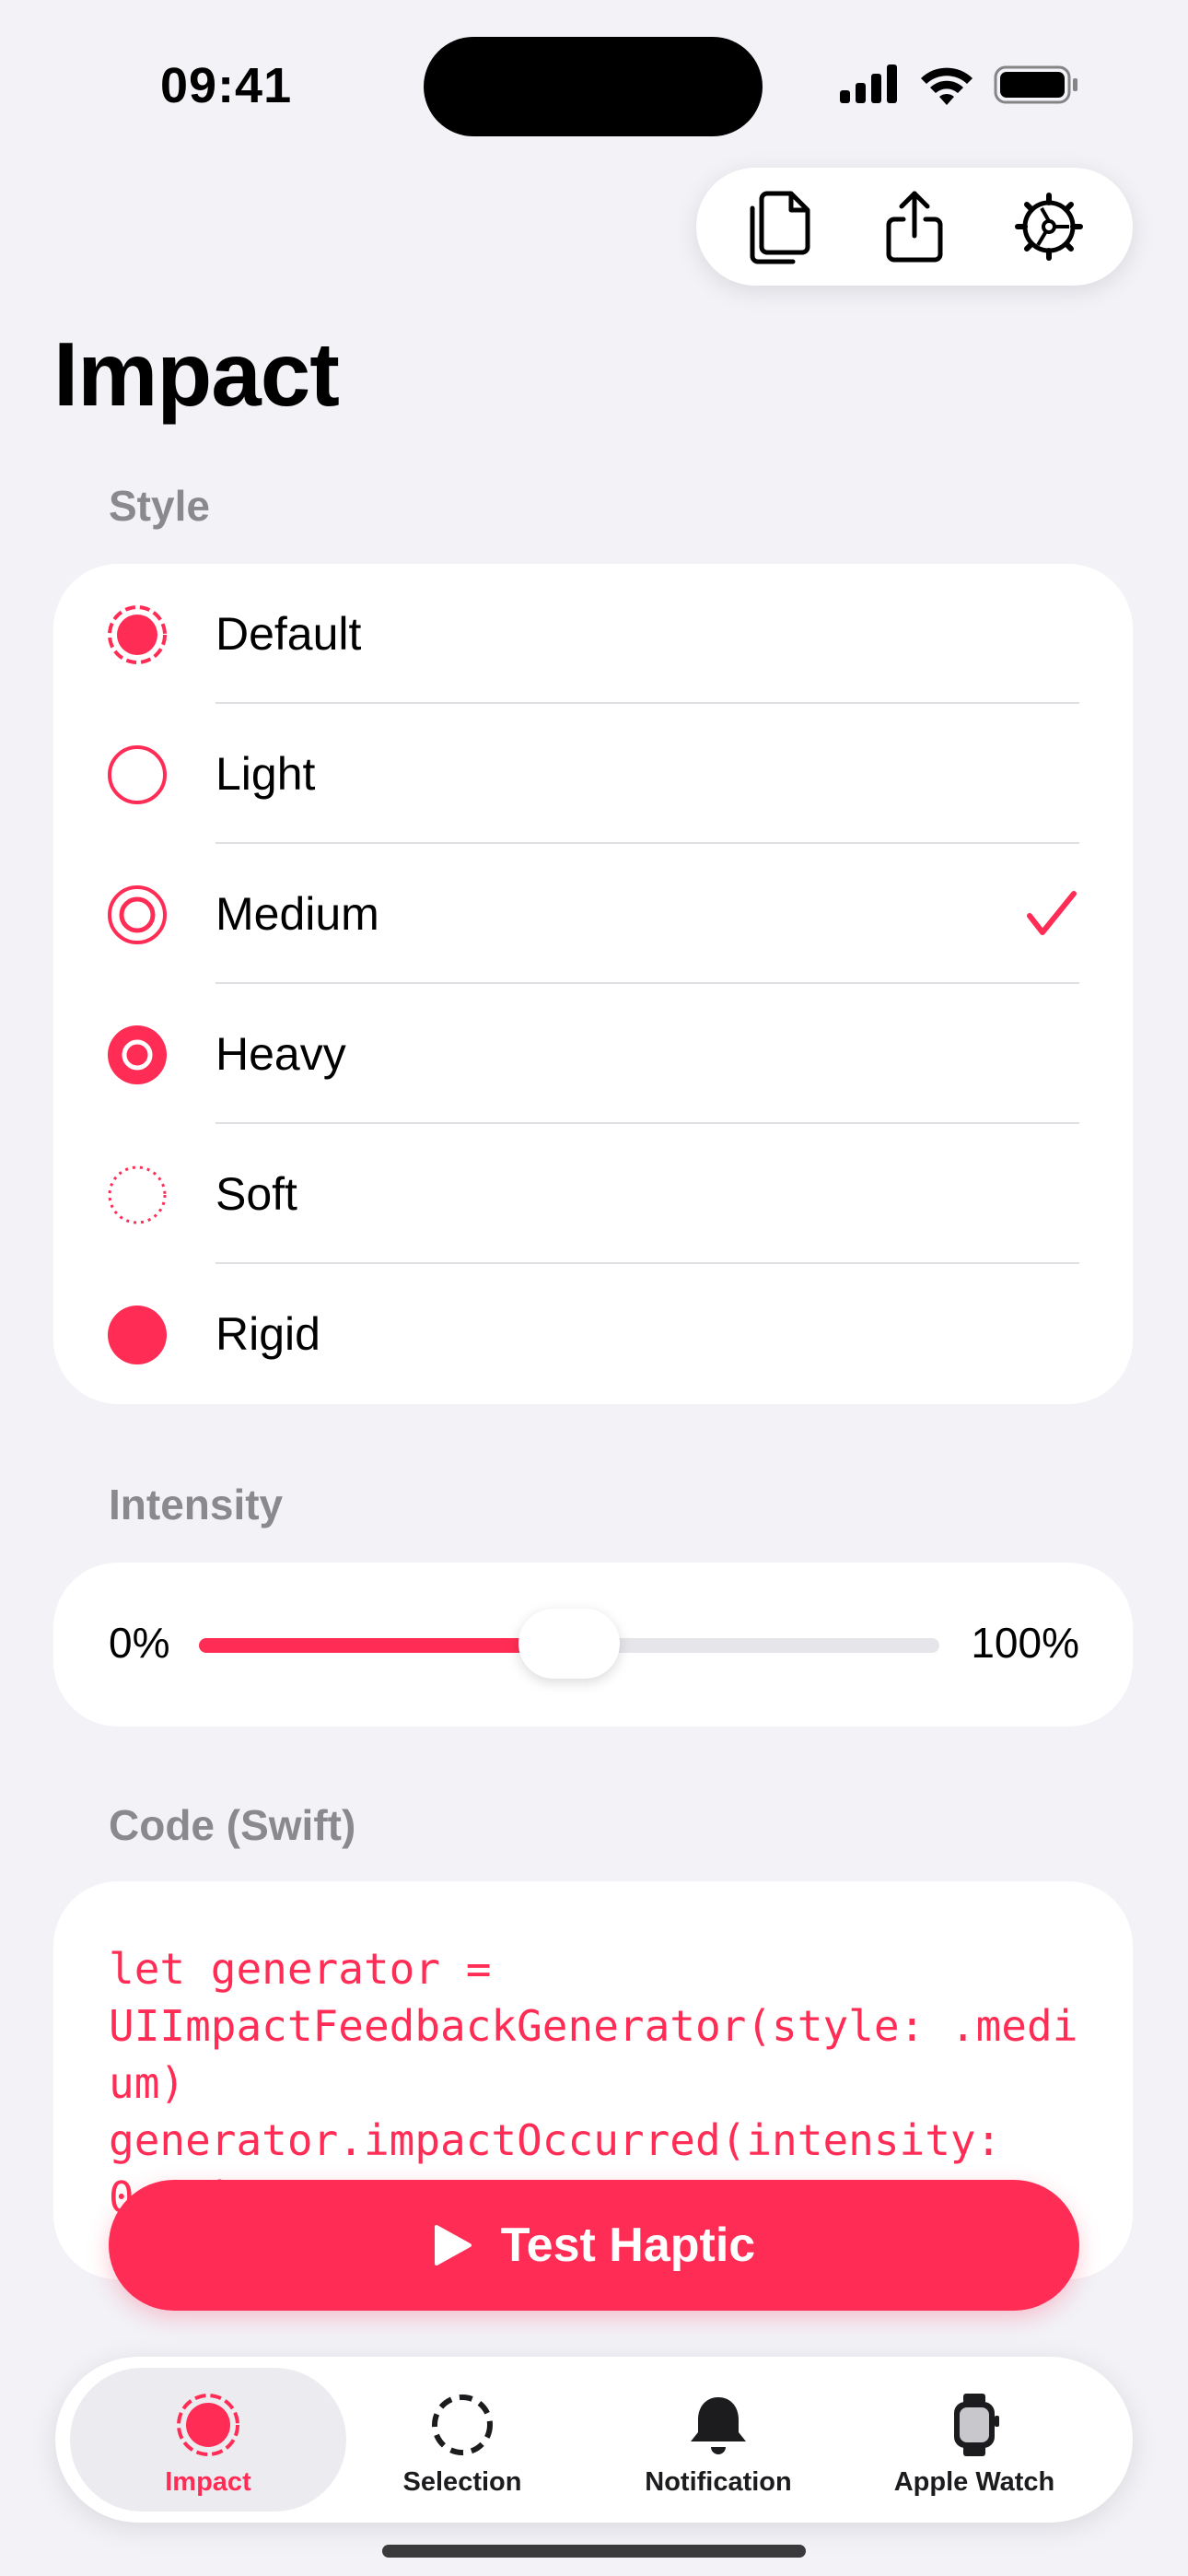 This screenshot has width=1188, height=2576. Describe the element at coordinates (297, 914) in the screenshot. I see `style-option-label: Medium` at that location.